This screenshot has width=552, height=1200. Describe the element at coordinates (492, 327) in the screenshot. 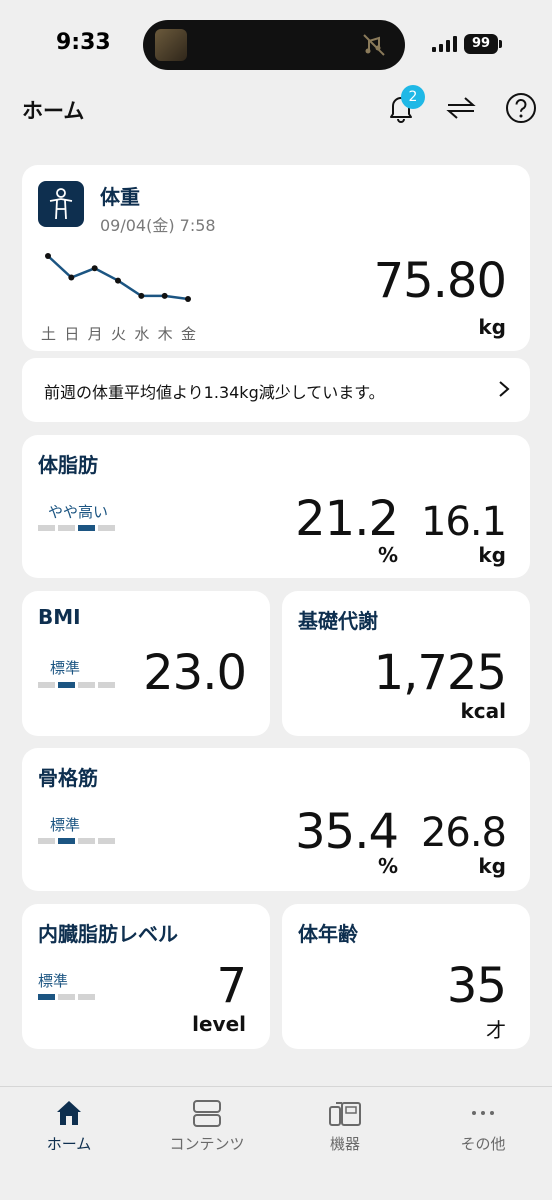

I see `weight-unit: kg` at that location.